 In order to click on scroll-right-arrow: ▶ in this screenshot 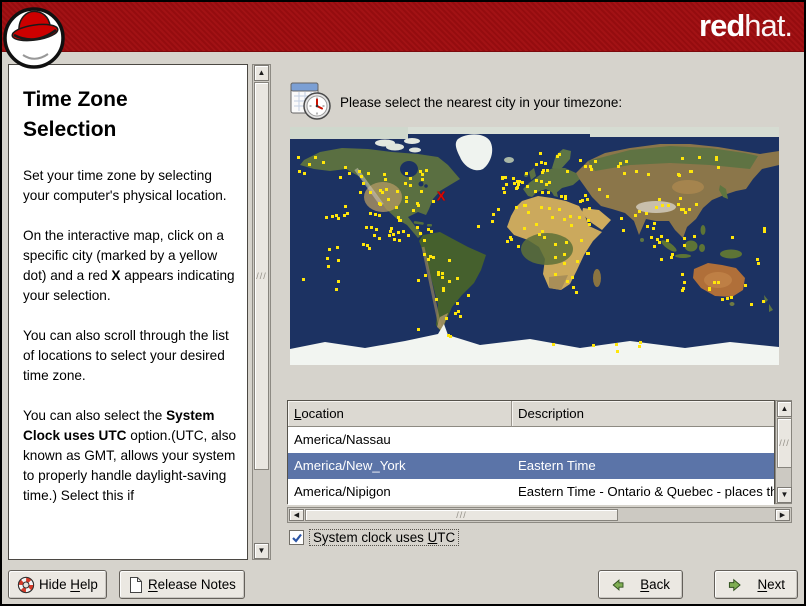, I will do `click(782, 515)`.